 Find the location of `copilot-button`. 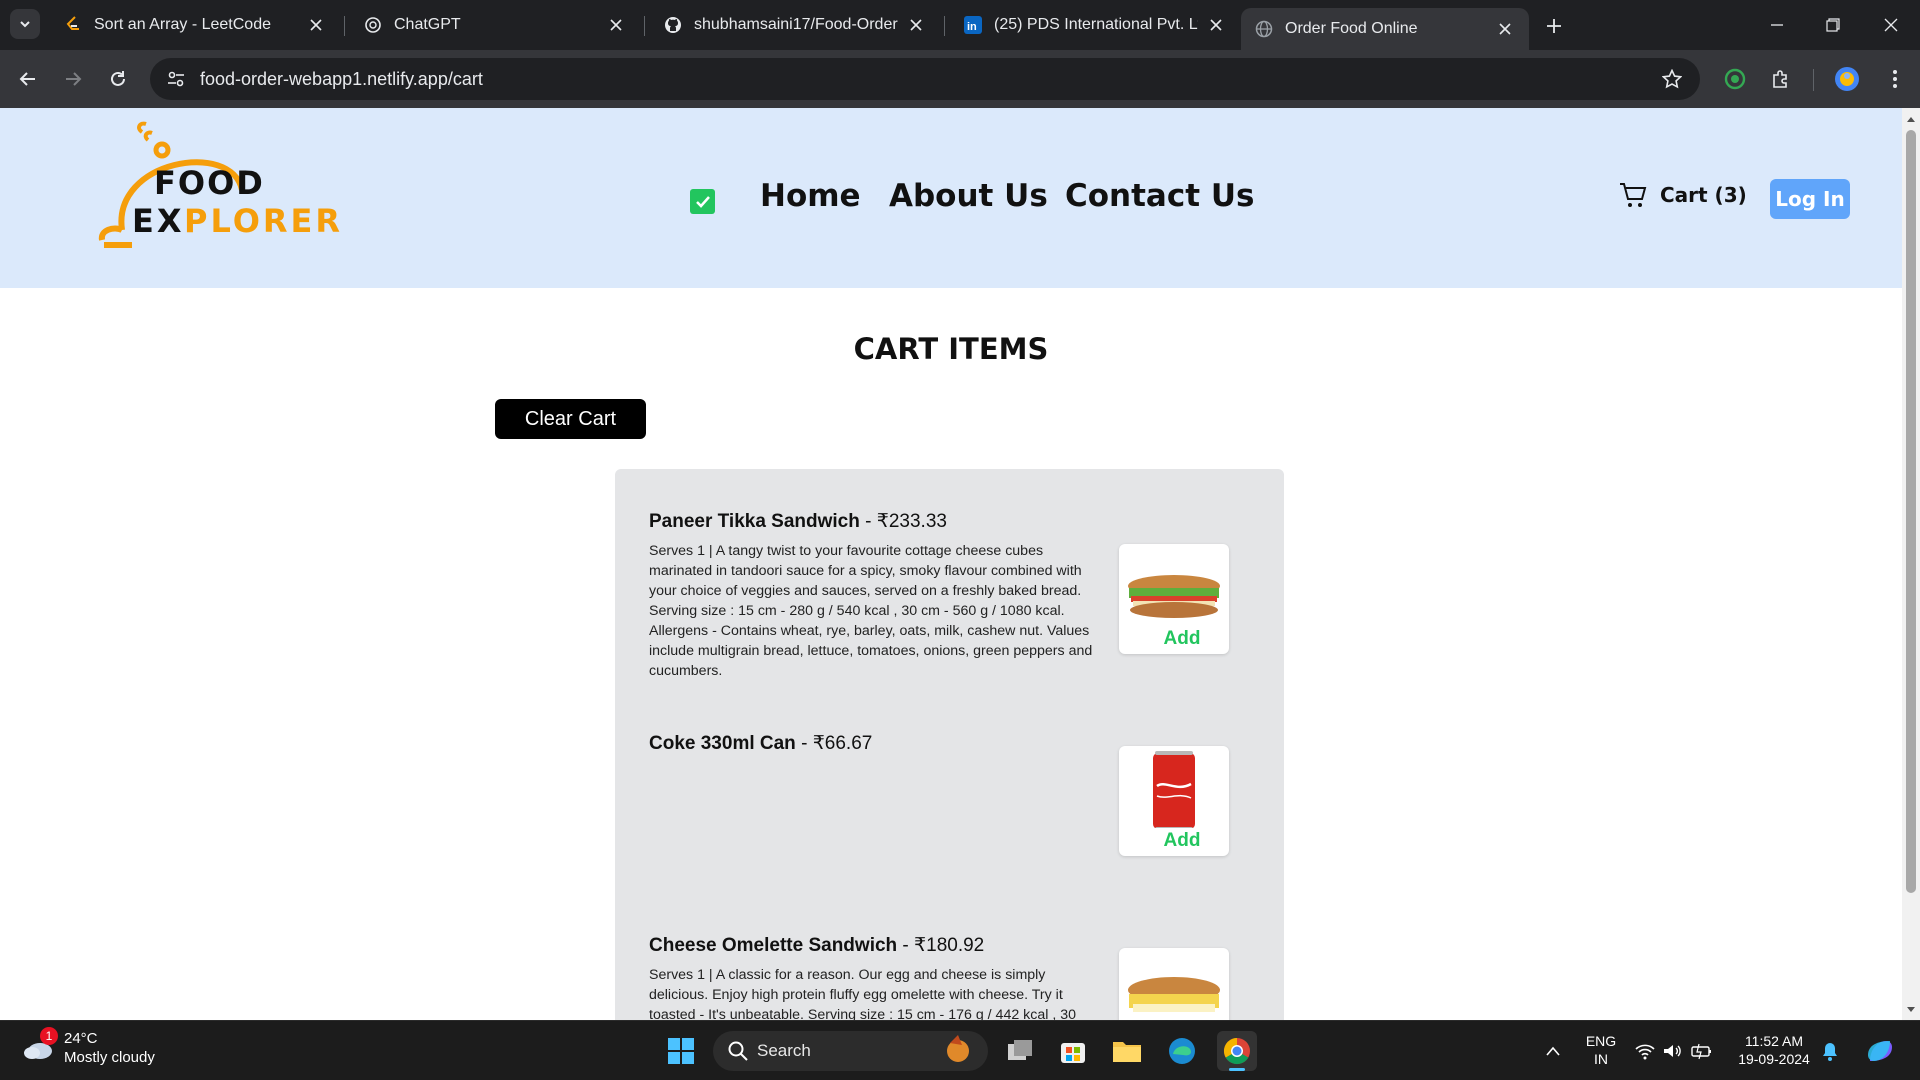

copilot-button is located at coordinates (1880, 1051).